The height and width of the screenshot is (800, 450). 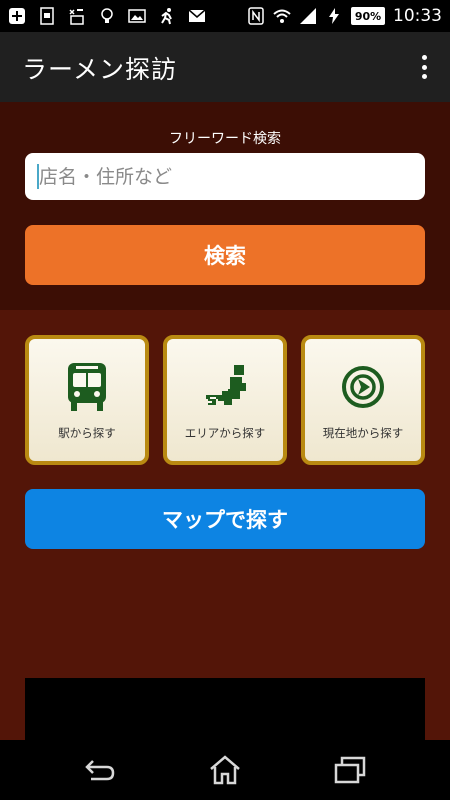 I want to click on photo-icon, so click(x=137, y=16).